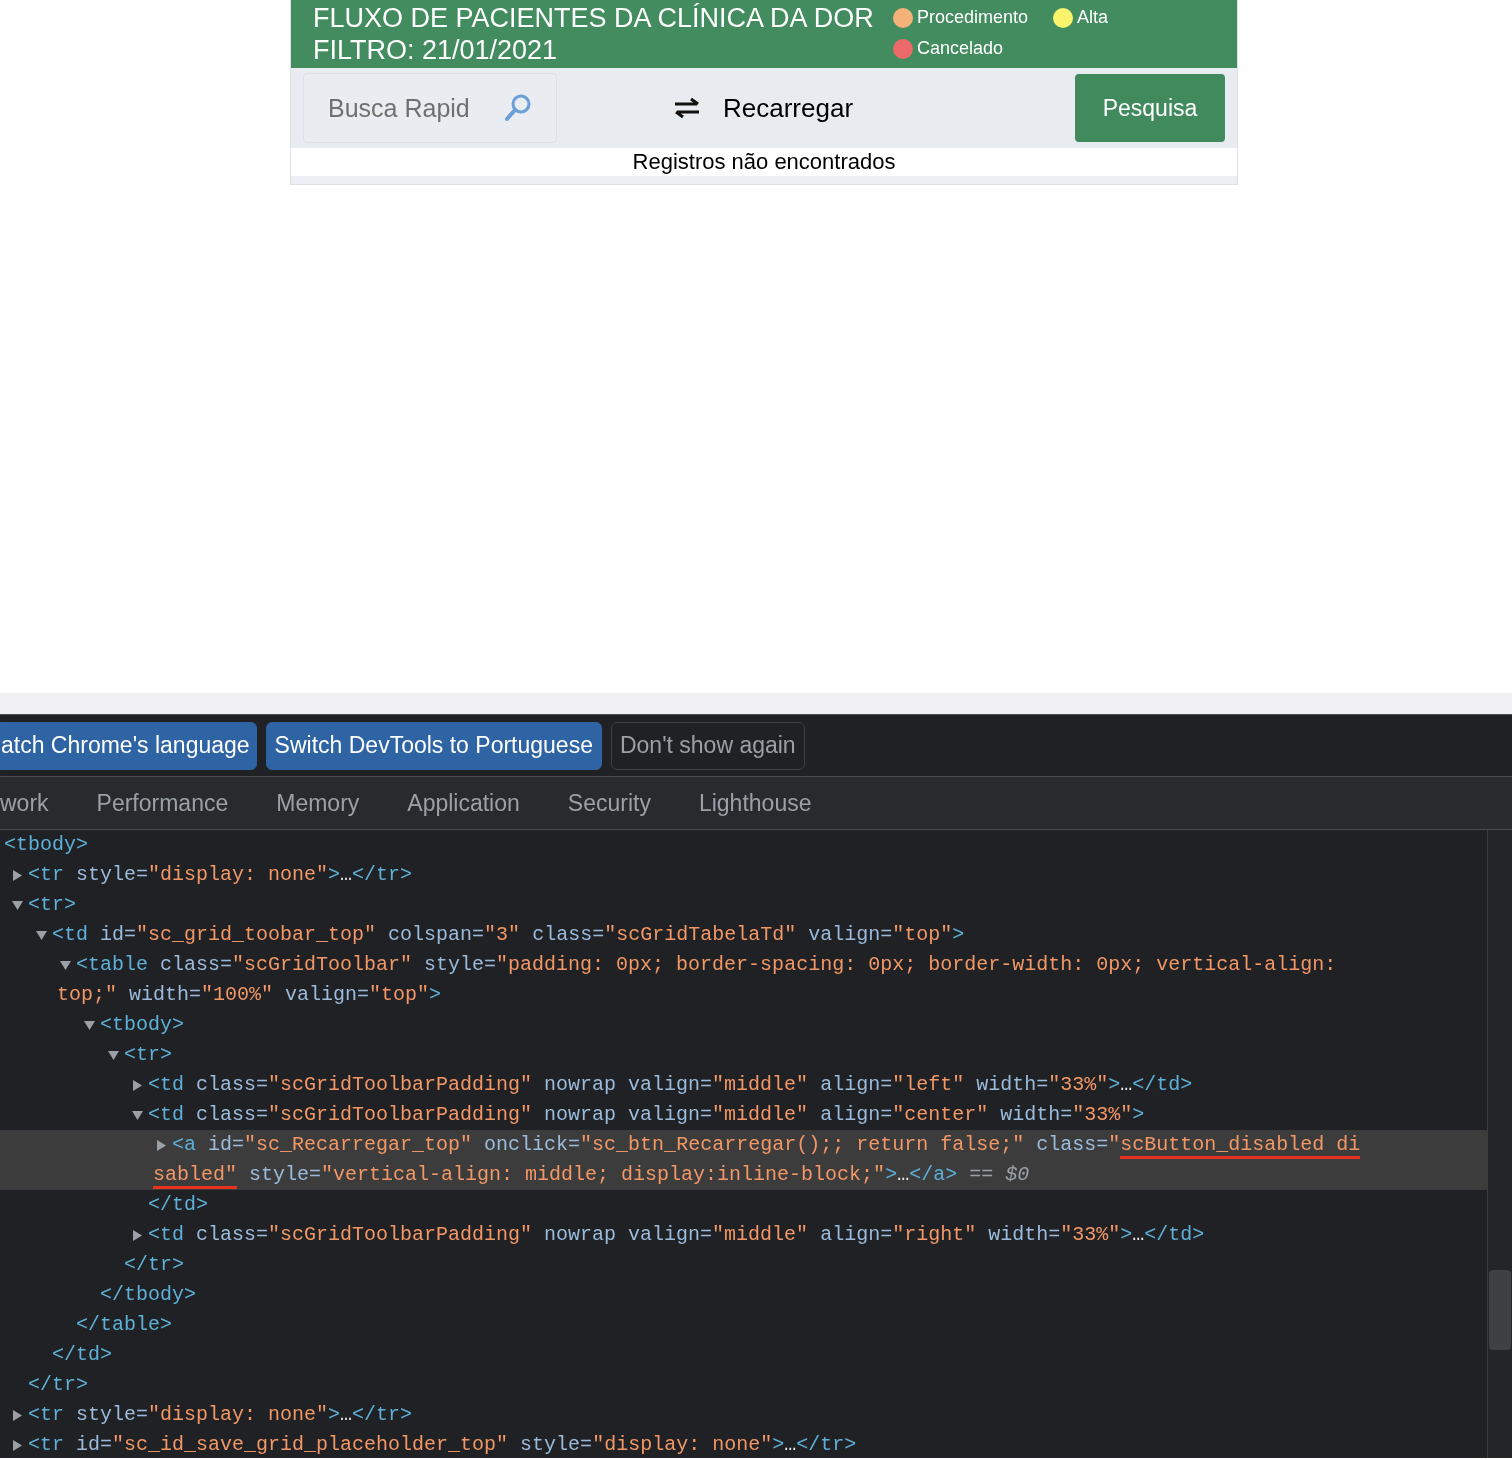 The image size is (1512, 1460). Describe the element at coordinates (433, 745) in the screenshot. I see `language-button: Switch DevTools to Portuguese` at that location.